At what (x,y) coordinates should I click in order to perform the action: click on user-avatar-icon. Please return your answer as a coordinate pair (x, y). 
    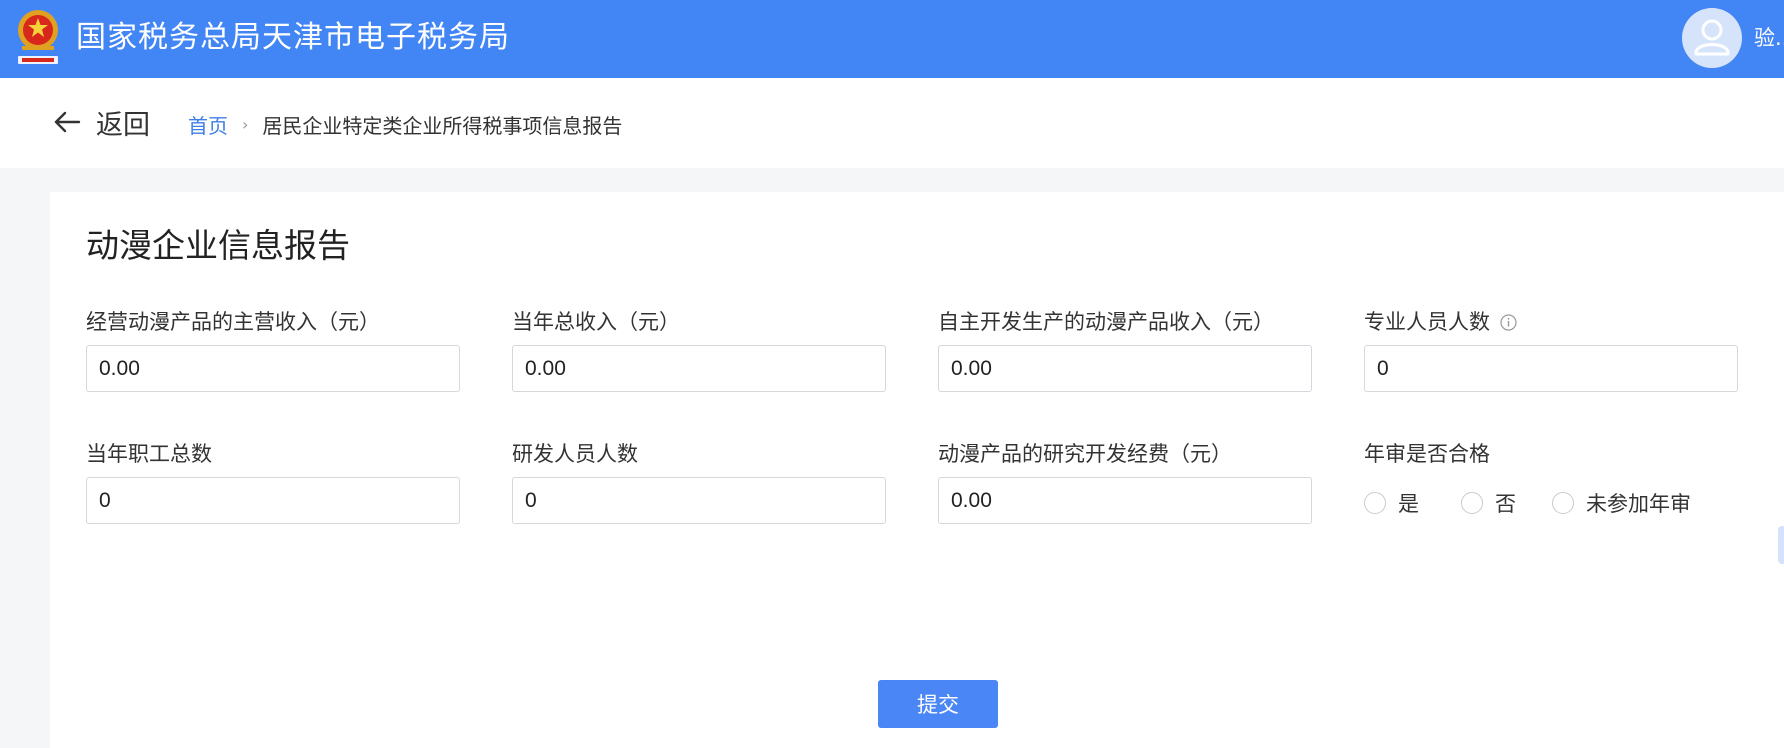
    Looking at the image, I should click on (1712, 37).